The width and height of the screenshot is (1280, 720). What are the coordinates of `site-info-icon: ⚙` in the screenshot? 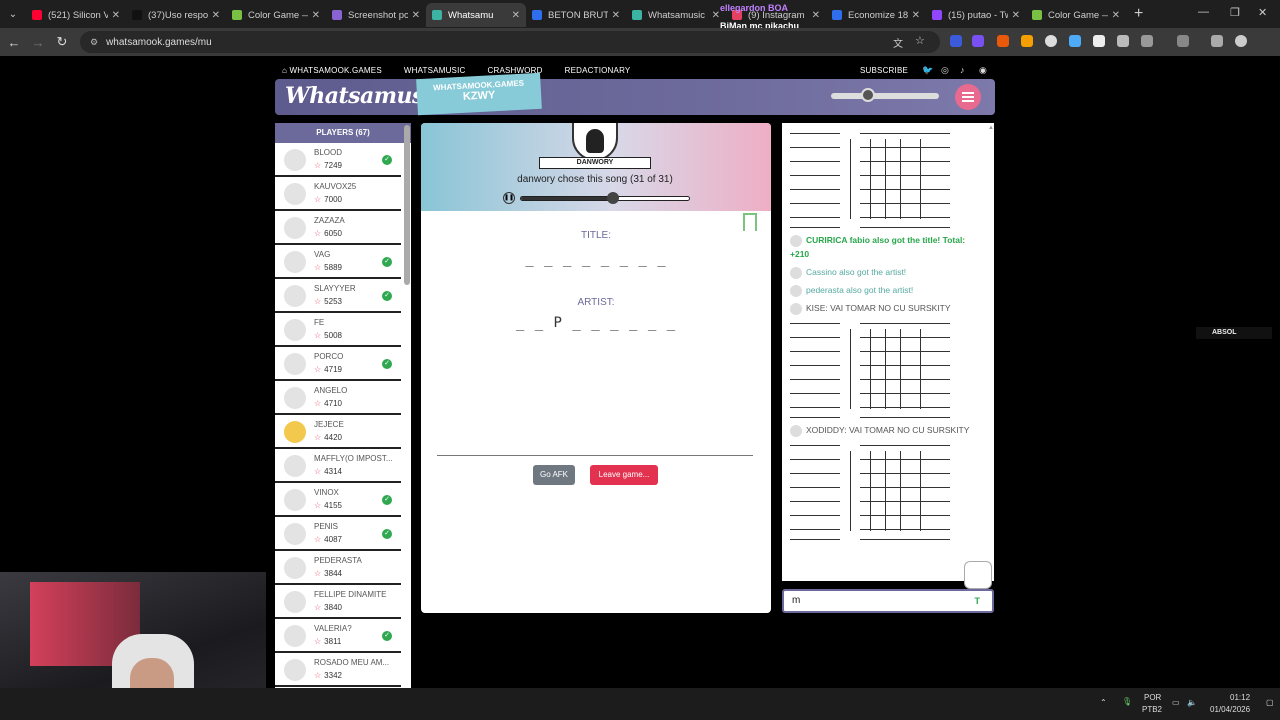 It's located at (94, 42).